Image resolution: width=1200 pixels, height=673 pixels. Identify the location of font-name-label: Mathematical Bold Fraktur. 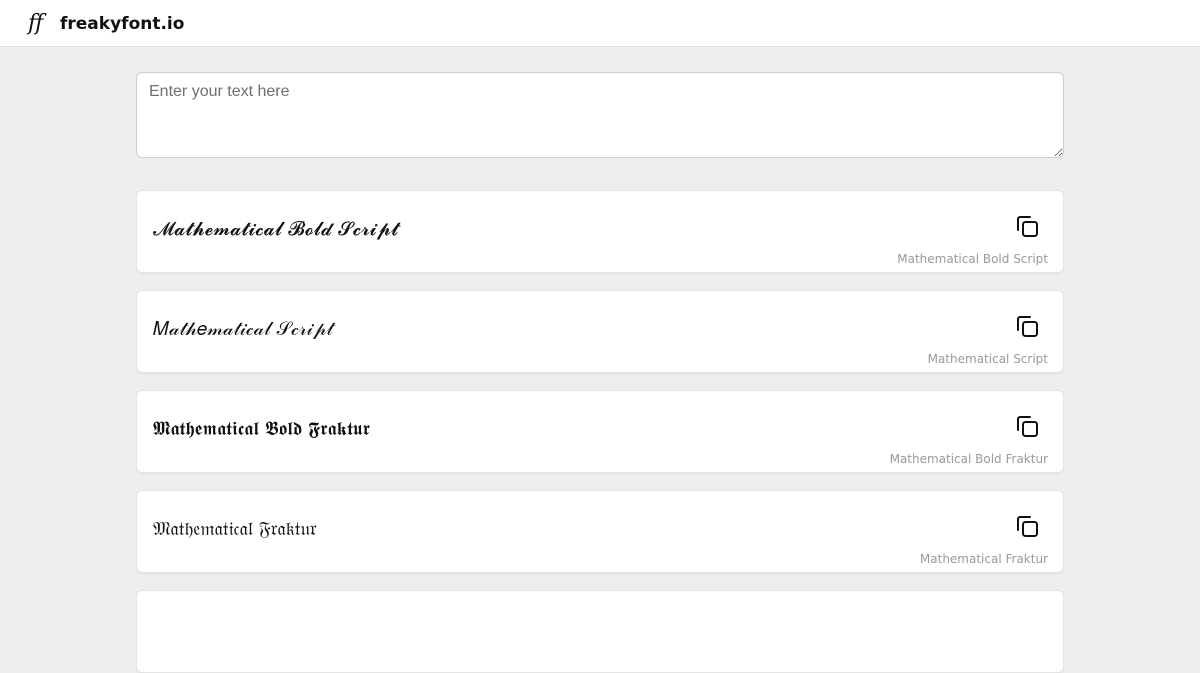
(968, 459).